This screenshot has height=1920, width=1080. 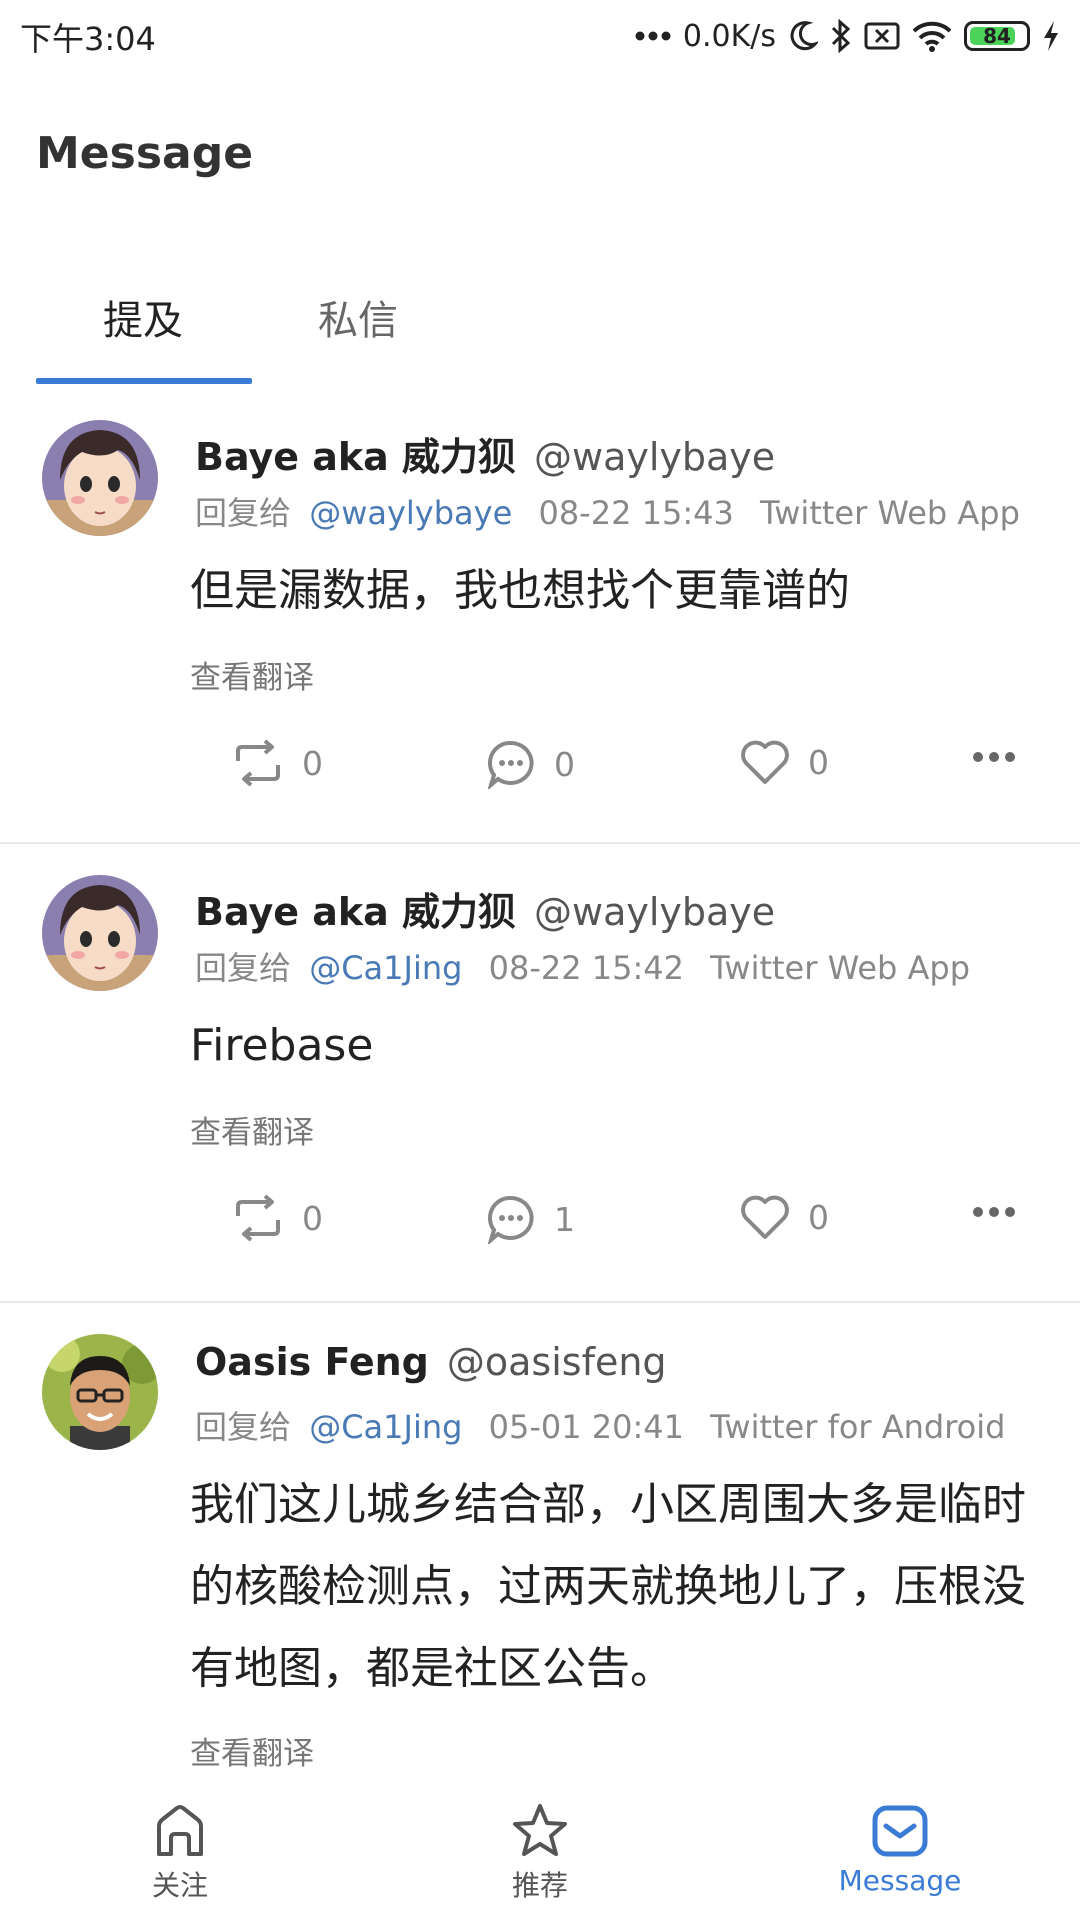 What do you see at coordinates (729, 36) in the screenshot?
I see `net-speed: 0.0K/s` at bounding box center [729, 36].